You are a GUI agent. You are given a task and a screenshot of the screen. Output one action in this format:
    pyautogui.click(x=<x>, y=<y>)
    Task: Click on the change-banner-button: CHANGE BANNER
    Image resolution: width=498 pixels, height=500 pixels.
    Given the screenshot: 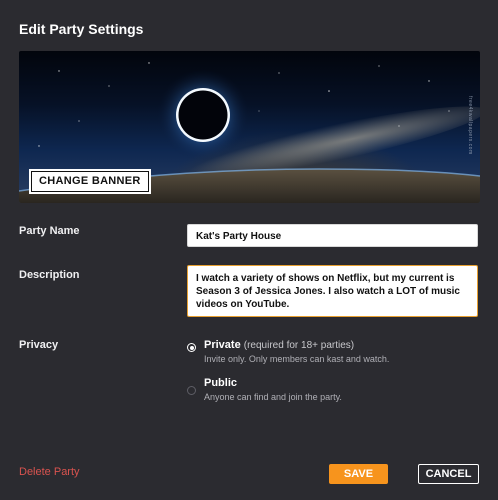 What is the action you would take?
    pyautogui.click(x=90, y=181)
    